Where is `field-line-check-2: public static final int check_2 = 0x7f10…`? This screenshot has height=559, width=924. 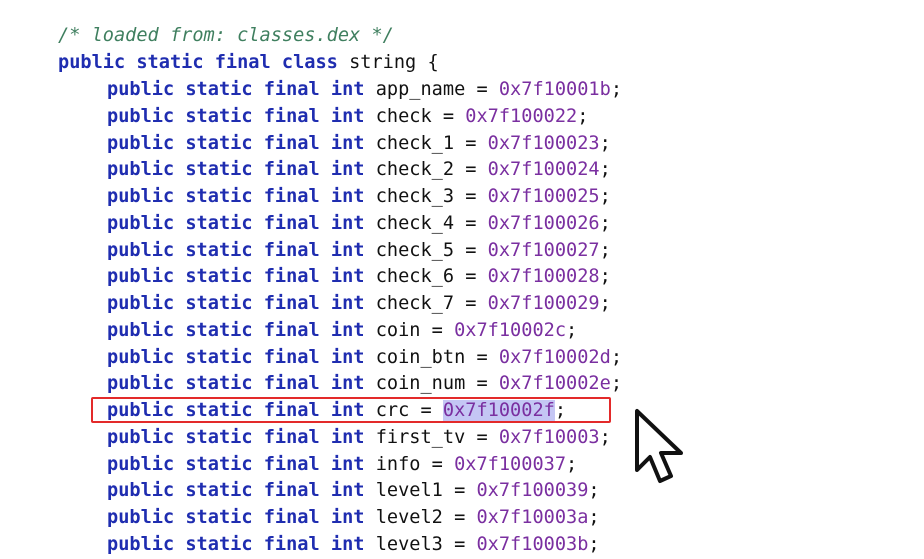 field-line-check-2: public static final int check_2 = 0x7f10… is located at coordinates (359, 170).